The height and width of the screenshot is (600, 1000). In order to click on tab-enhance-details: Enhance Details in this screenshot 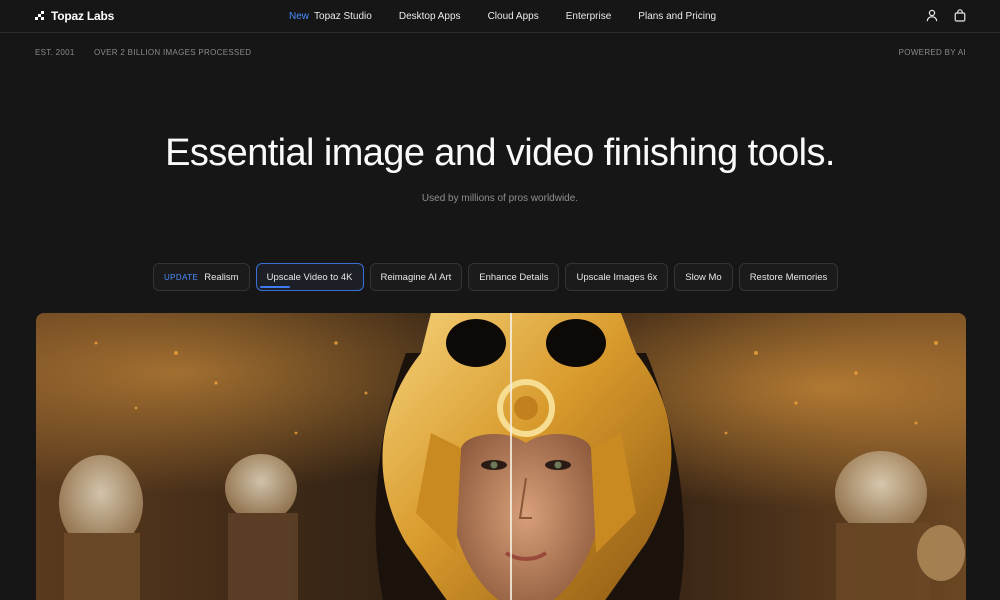, I will do `click(514, 277)`.